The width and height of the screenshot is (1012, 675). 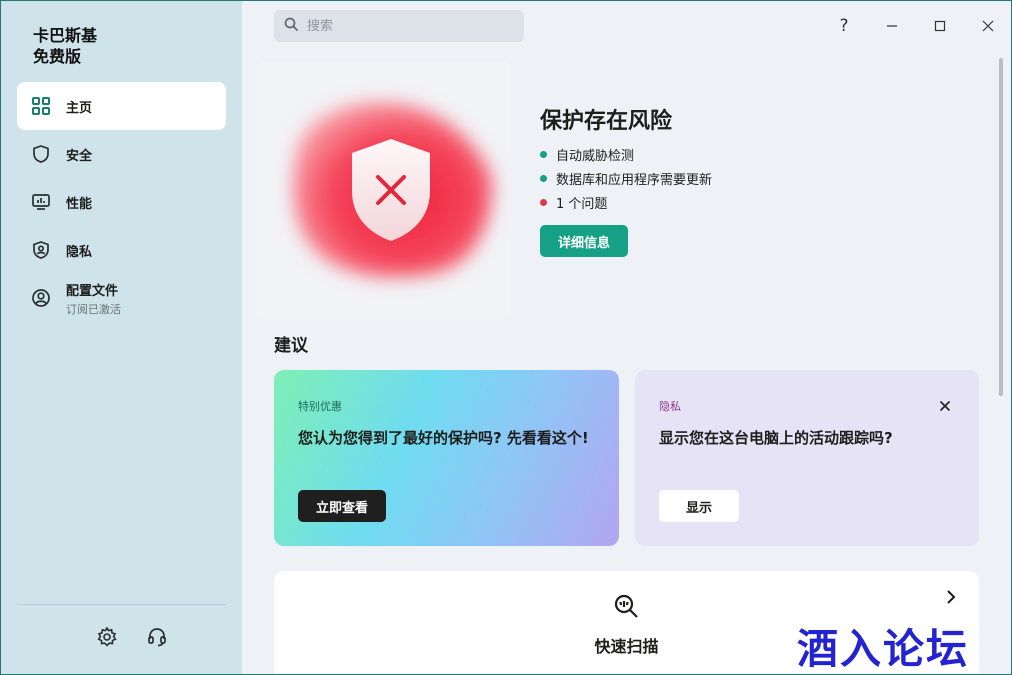 I want to click on help-icon: ?, so click(x=844, y=26).